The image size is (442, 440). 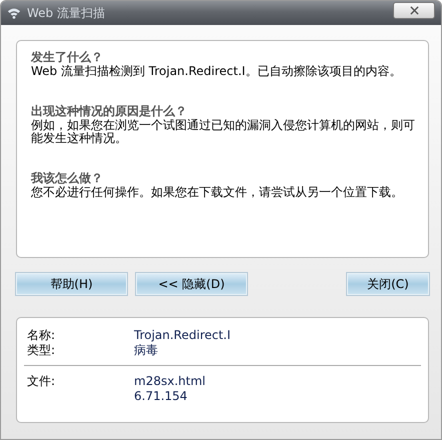 I want to click on close-button, so click(x=414, y=10).